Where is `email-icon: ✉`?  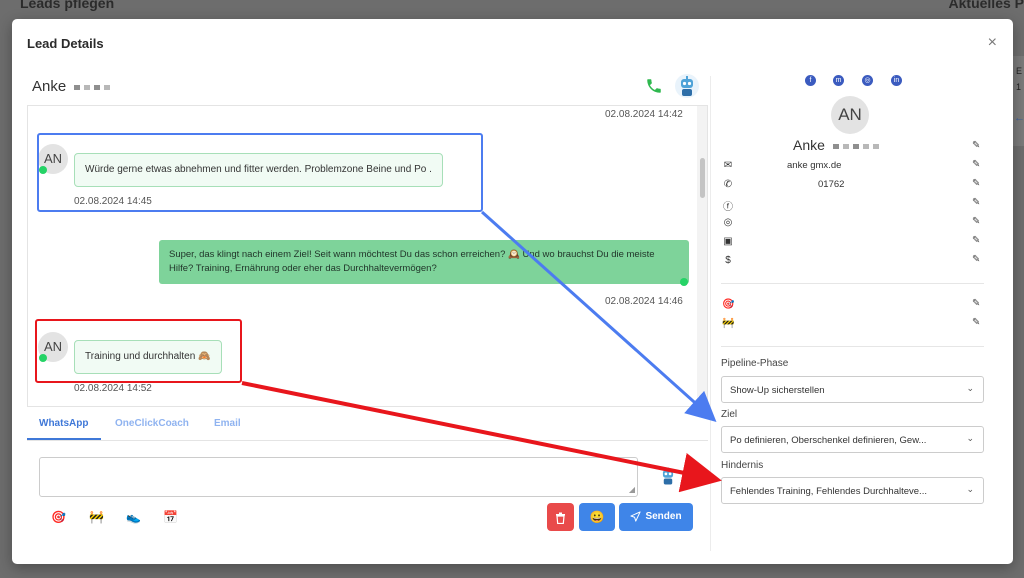
email-icon: ✉ is located at coordinates (728, 165).